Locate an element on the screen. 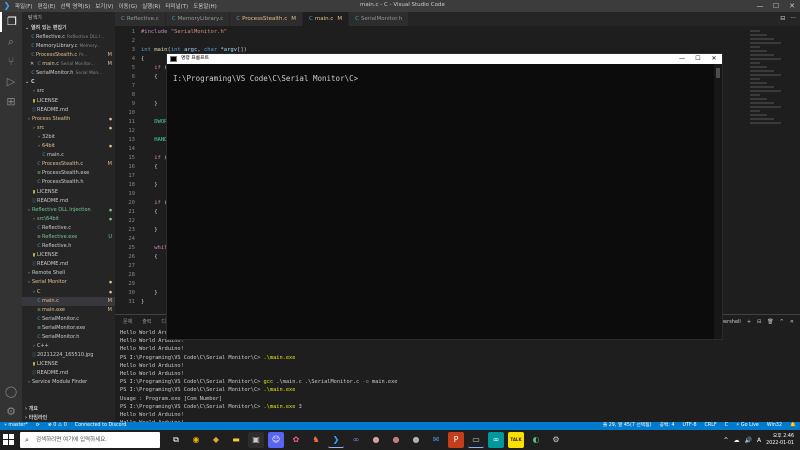  file-tree-item: ≡Reflective.exe U is located at coordinates (68, 237).